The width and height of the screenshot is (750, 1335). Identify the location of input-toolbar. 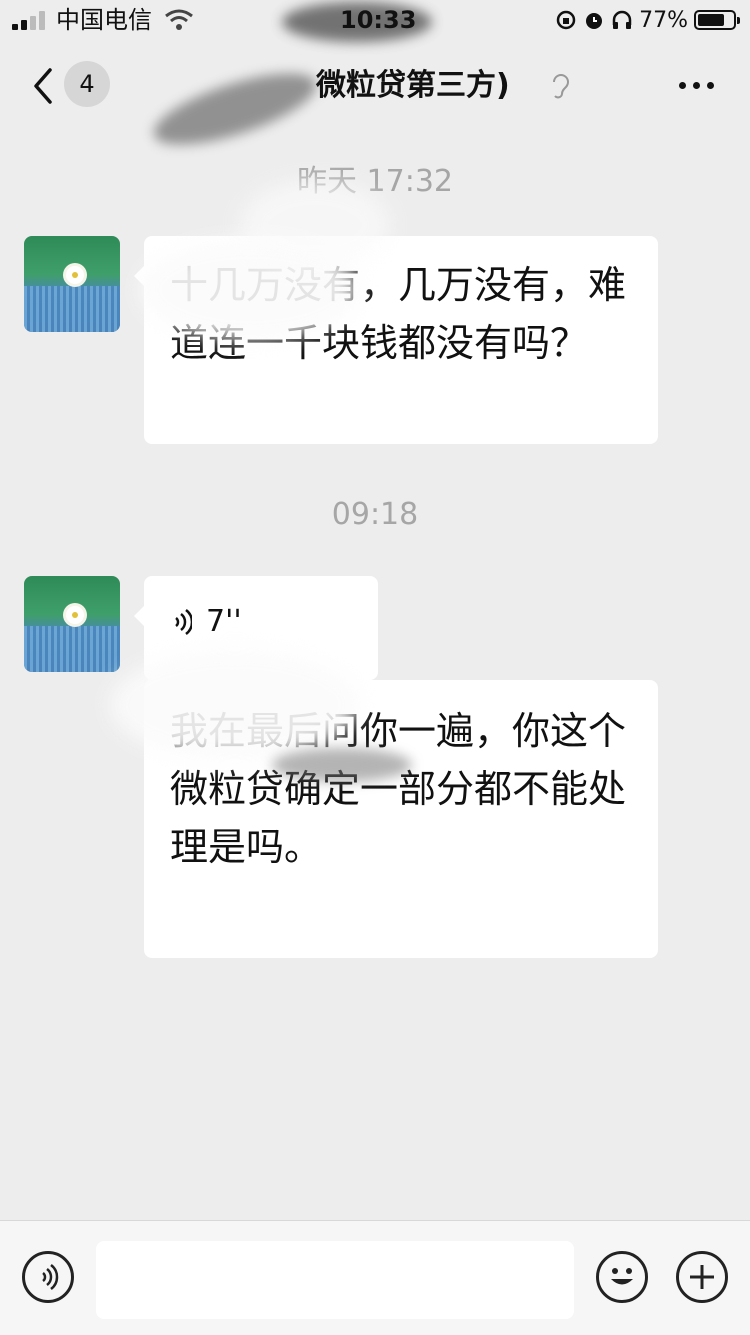
(375, 1277).